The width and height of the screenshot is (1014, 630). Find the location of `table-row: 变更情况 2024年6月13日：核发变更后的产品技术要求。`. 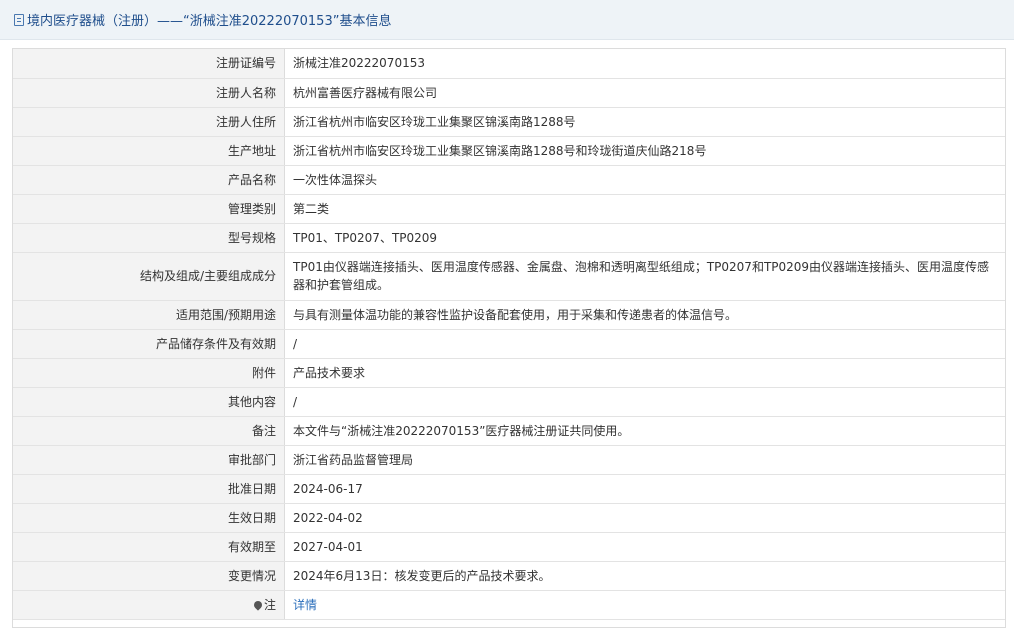

table-row: 变更情况 2024年6月13日：核发变更后的产品技术要求。 is located at coordinates (509, 576).